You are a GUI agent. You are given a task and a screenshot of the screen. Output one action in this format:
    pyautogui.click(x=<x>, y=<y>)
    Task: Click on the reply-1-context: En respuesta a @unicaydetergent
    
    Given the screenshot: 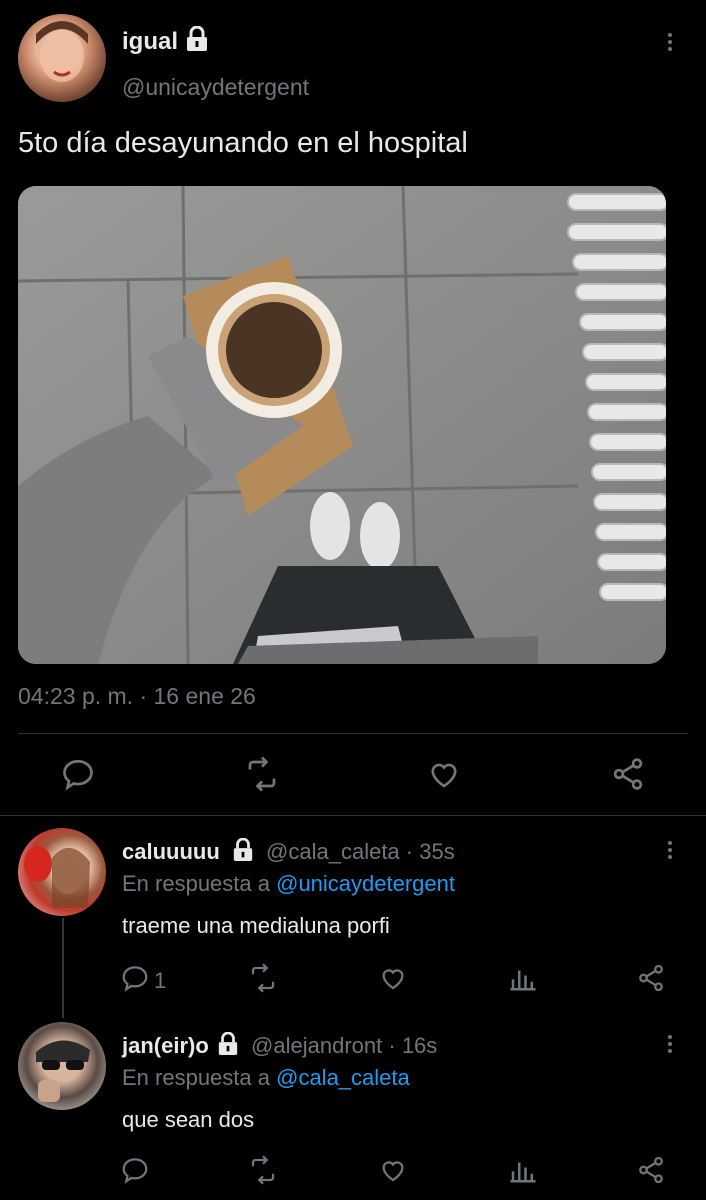 What is the action you would take?
    pyautogui.click(x=288, y=884)
    